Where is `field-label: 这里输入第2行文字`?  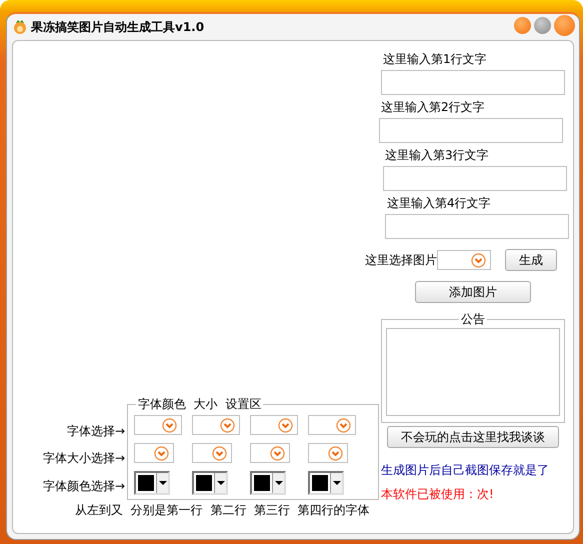 field-label: 这里输入第2行文字 is located at coordinates (433, 107).